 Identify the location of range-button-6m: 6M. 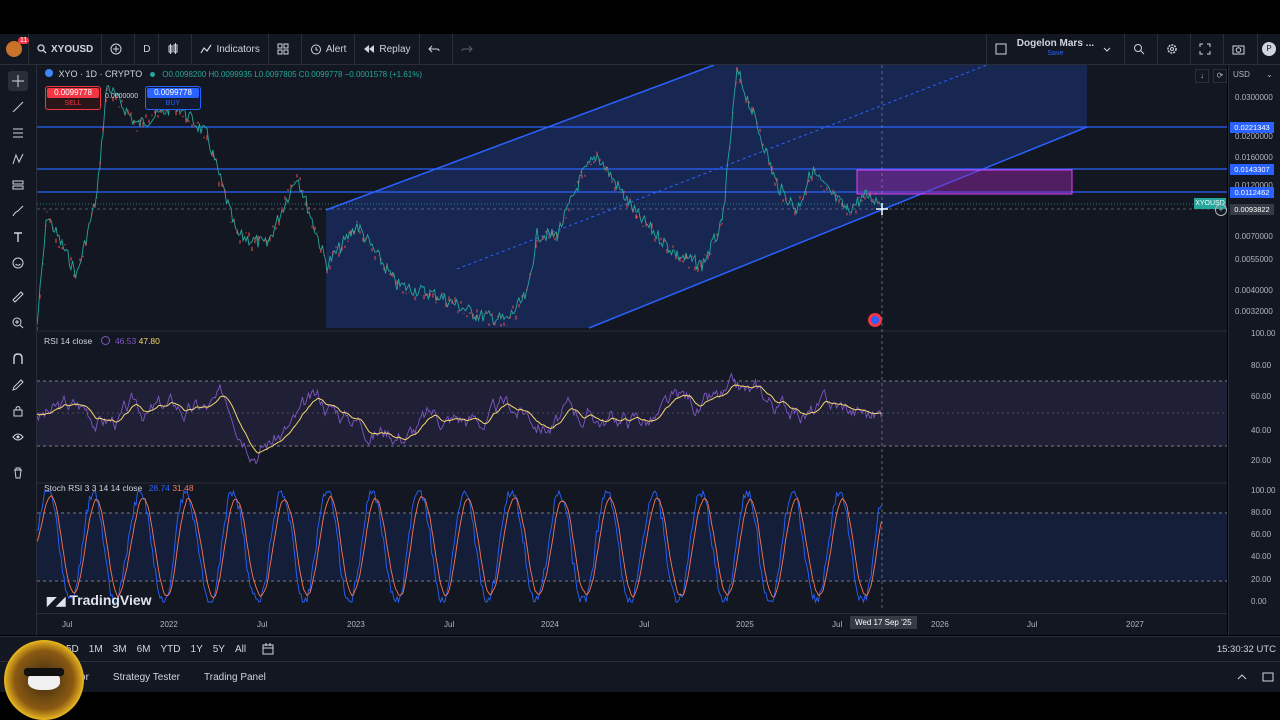
(144, 649).